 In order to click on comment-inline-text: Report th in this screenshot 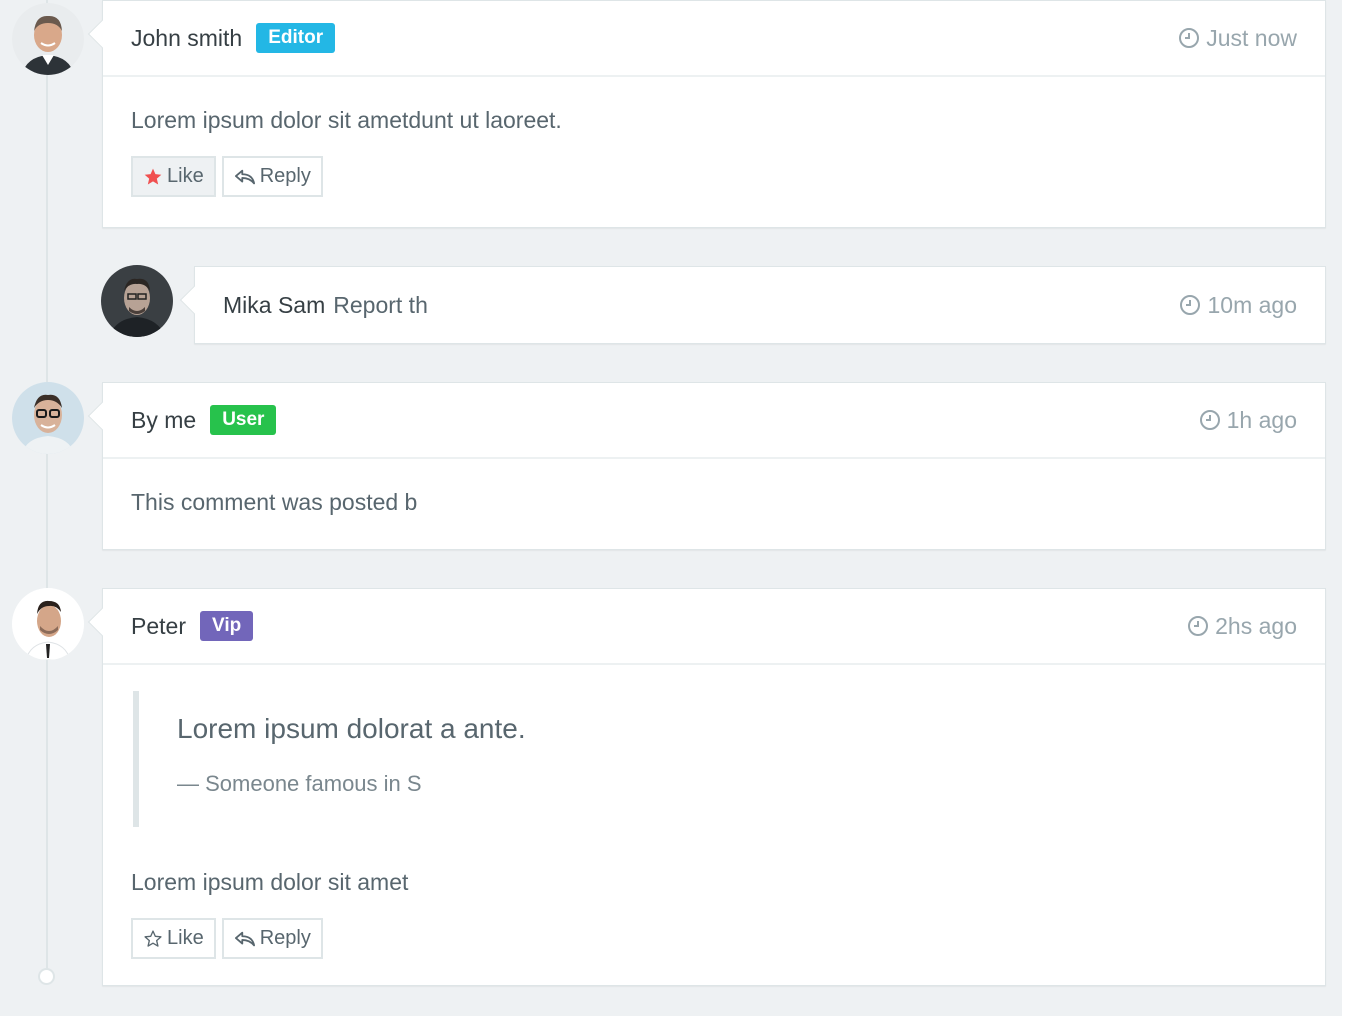, I will do `click(380, 304)`.